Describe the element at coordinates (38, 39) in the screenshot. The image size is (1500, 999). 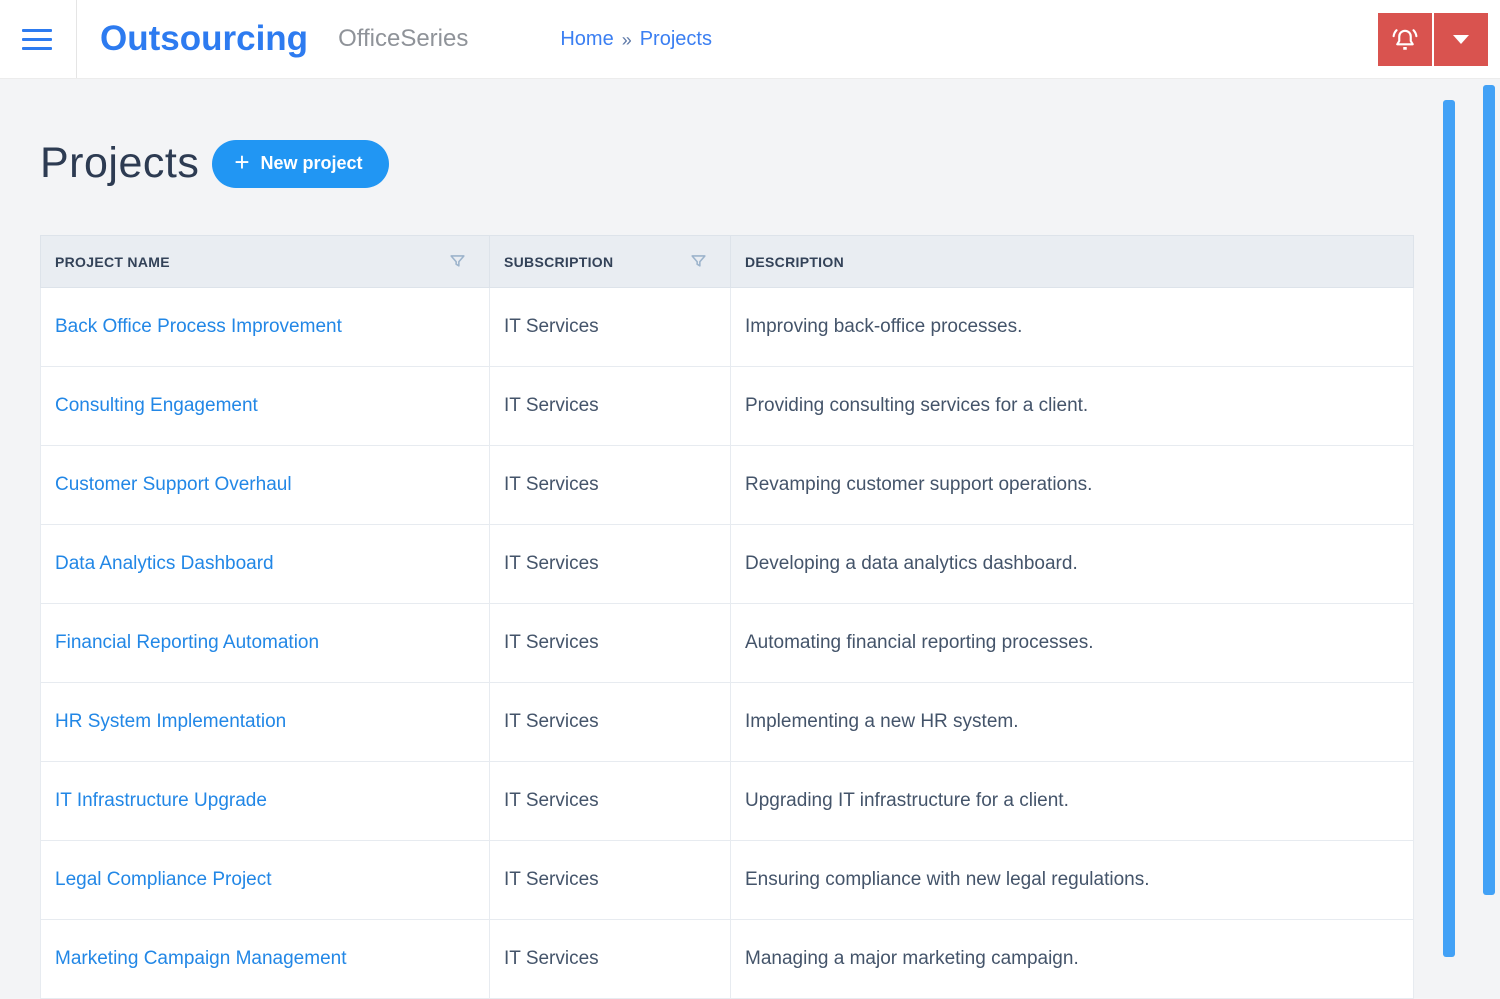
I see `menu-button` at that location.